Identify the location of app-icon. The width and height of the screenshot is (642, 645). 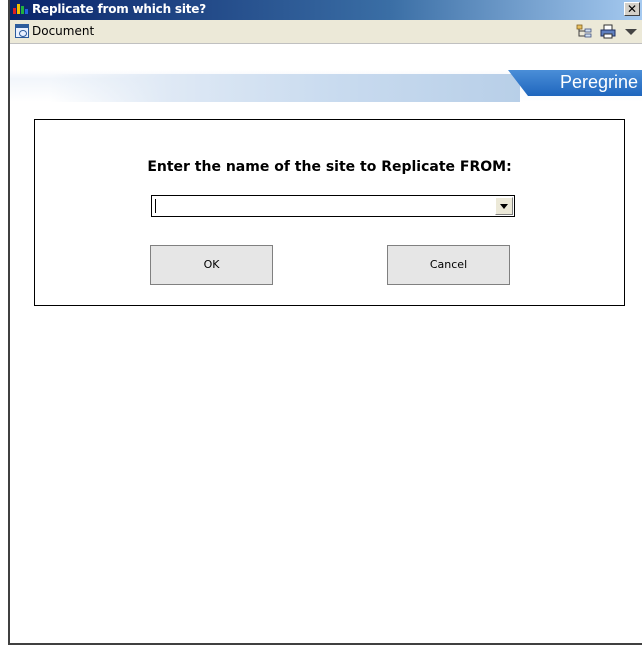
(21, 10).